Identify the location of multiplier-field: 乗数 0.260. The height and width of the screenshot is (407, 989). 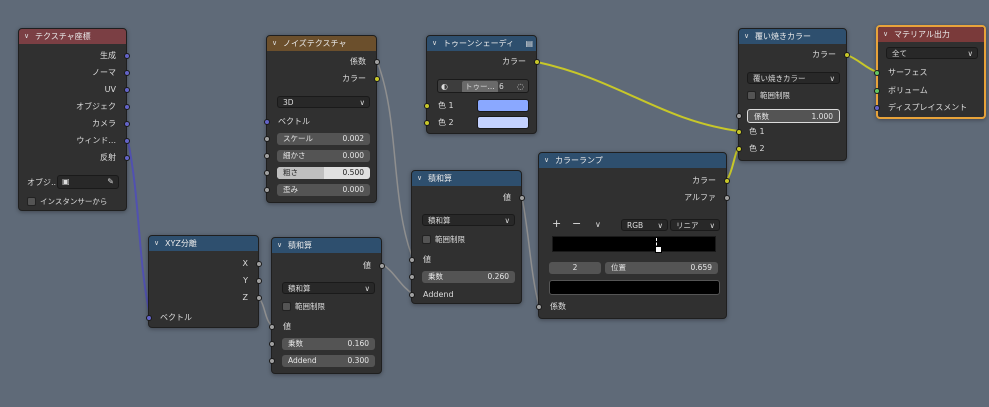
(468, 277).